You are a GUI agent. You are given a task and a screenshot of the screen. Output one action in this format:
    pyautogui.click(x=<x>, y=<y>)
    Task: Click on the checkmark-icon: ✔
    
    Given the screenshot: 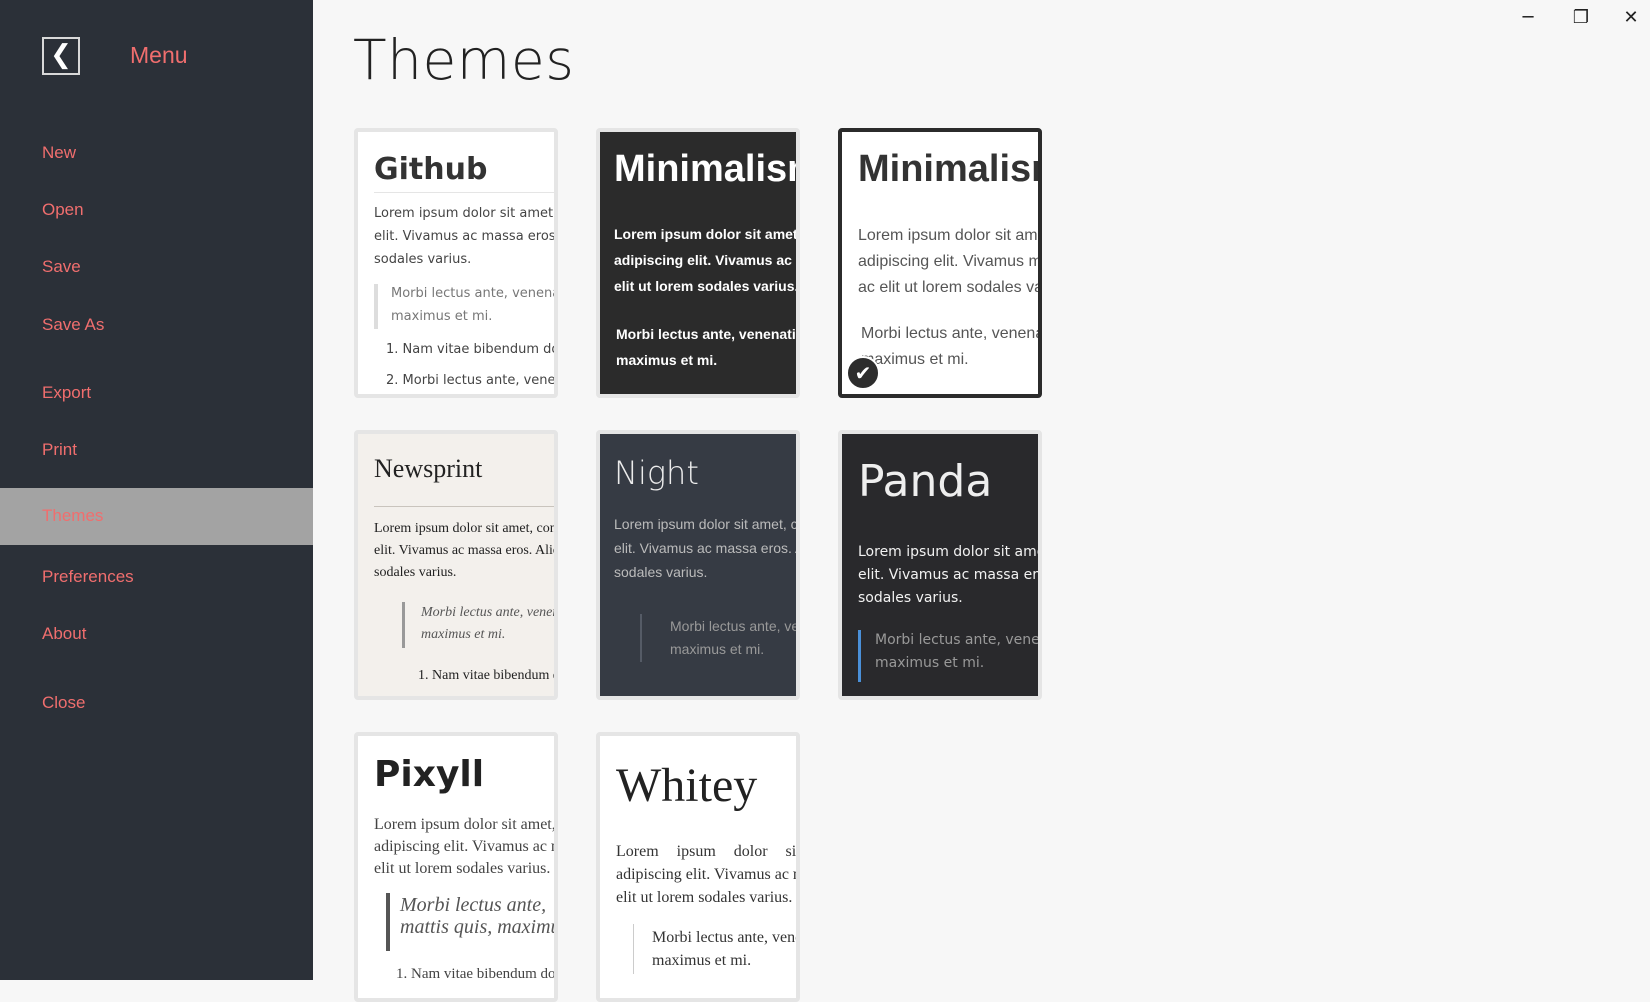 What is the action you would take?
    pyautogui.click(x=863, y=373)
    